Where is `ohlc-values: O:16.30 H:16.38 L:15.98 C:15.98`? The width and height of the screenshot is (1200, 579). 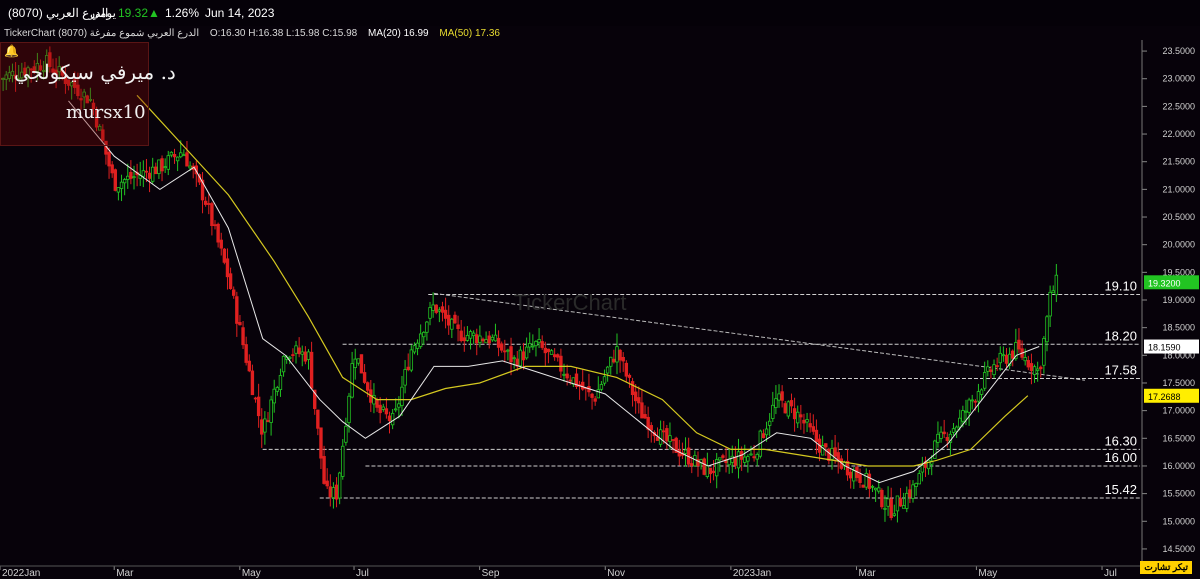
ohlc-values: O:16.30 H:16.38 L:15.98 C:15.98 is located at coordinates (283, 33).